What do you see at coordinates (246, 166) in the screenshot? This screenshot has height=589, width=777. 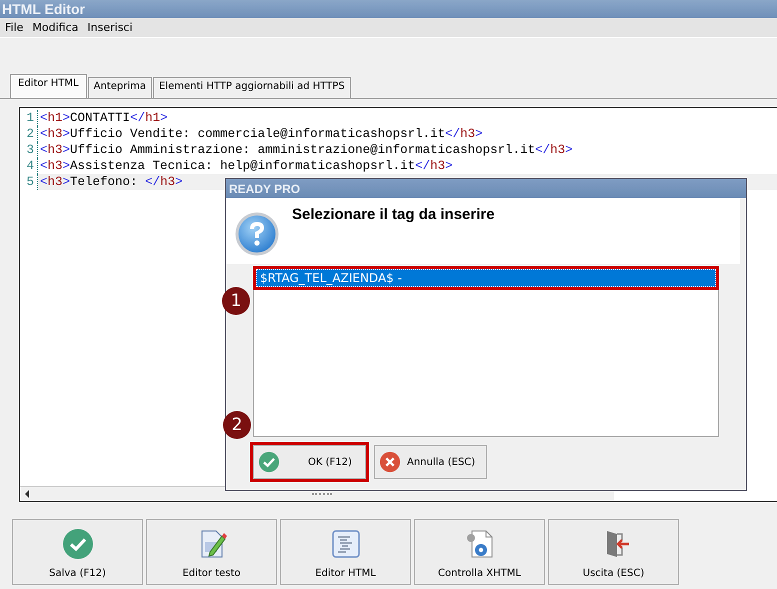 I see `code-line: <h3>Assistenza Tecnica: help@informaticashopsrl.it</h3>` at bounding box center [246, 166].